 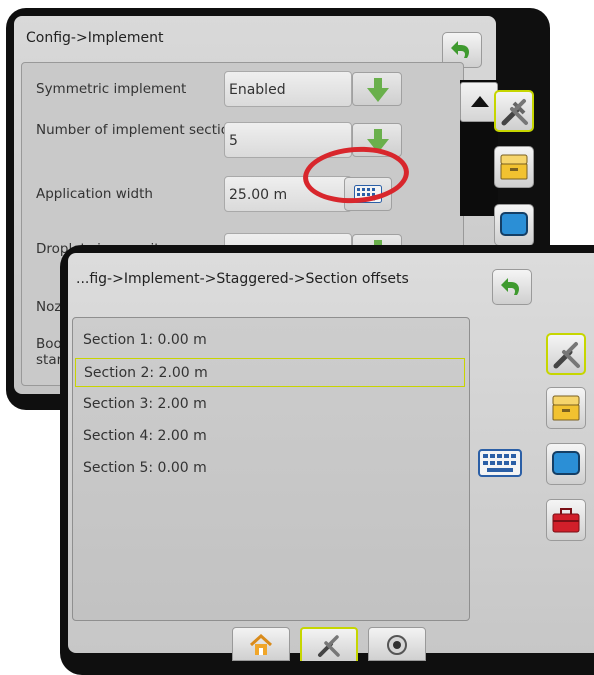 What do you see at coordinates (270, 372) in the screenshot?
I see `list-item-selected: Section 2: 2.00 m` at bounding box center [270, 372].